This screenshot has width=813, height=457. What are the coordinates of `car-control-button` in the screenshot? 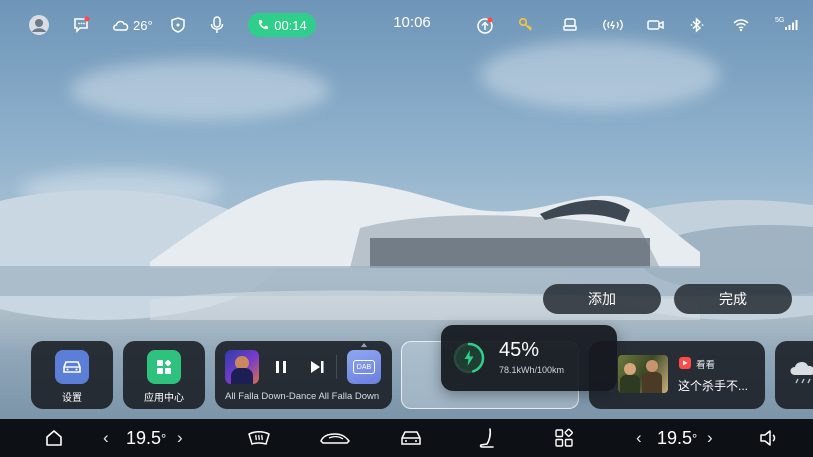 It's located at (411, 438).